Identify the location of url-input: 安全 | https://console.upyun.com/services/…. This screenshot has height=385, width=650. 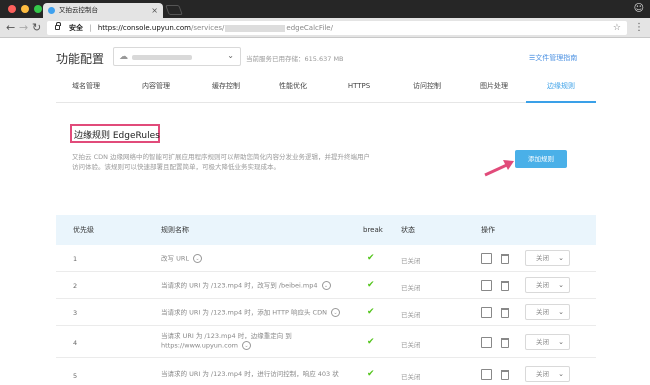
(337, 28).